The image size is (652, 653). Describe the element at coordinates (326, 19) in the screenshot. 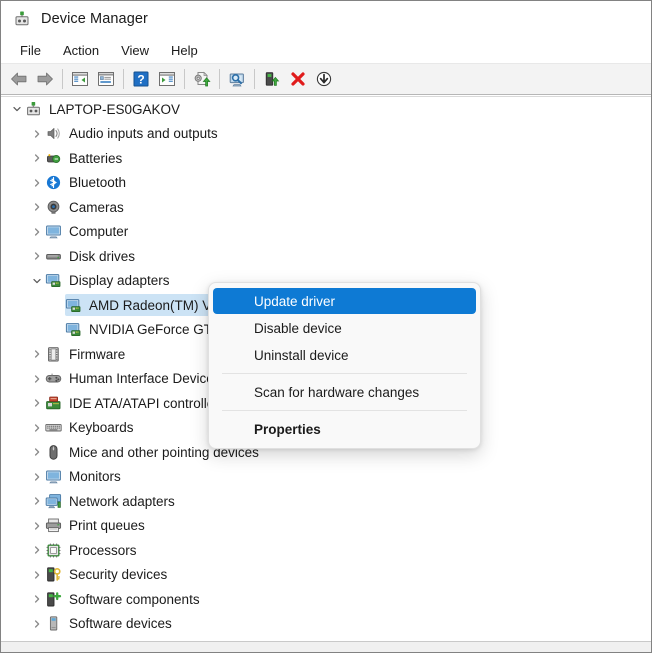

I see `title-bar: Device Manager` at that location.